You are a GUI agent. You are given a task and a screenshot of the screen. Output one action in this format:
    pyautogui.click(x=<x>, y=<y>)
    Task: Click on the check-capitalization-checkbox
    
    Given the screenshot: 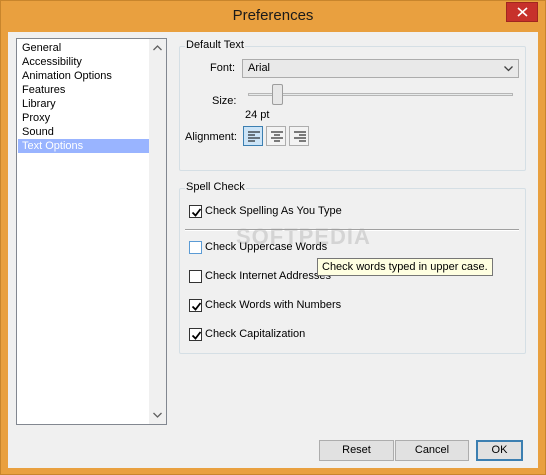 What is the action you would take?
    pyautogui.click(x=195, y=334)
    